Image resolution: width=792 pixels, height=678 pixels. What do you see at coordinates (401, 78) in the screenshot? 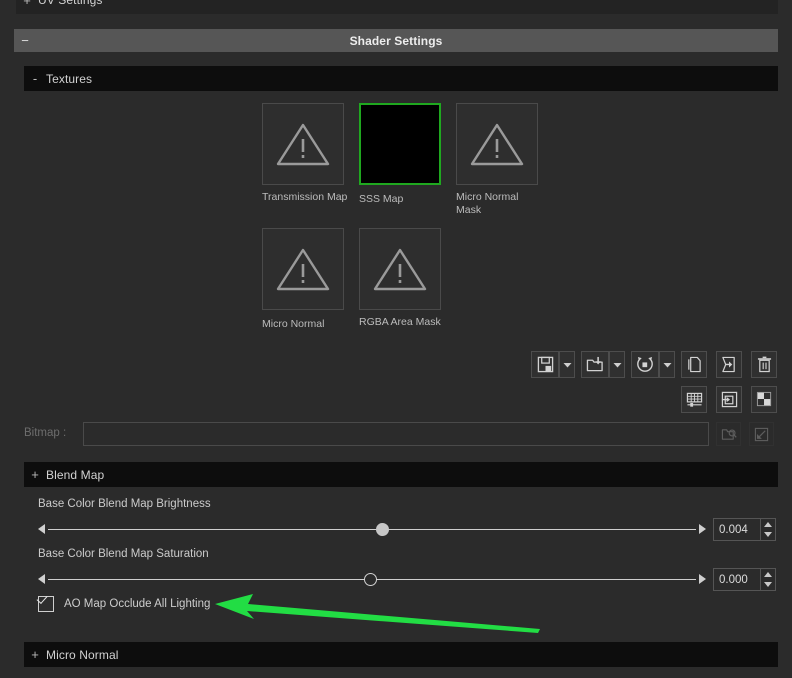
I see `section-header-textures: - Textures` at bounding box center [401, 78].